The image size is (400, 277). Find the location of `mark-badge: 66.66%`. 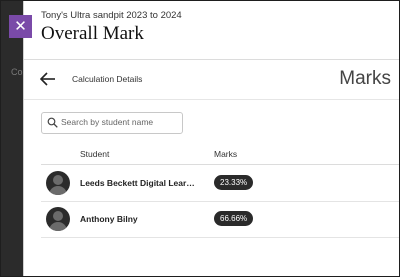

mark-badge: 66.66% is located at coordinates (234, 218).